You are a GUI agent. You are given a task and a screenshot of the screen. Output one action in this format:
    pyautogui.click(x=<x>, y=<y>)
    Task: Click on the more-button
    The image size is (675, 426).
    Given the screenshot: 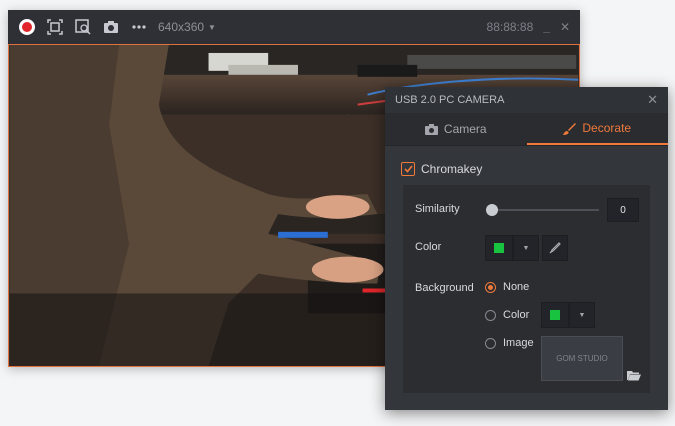 What is the action you would take?
    pyautogui.click(x=139, y=27)
    